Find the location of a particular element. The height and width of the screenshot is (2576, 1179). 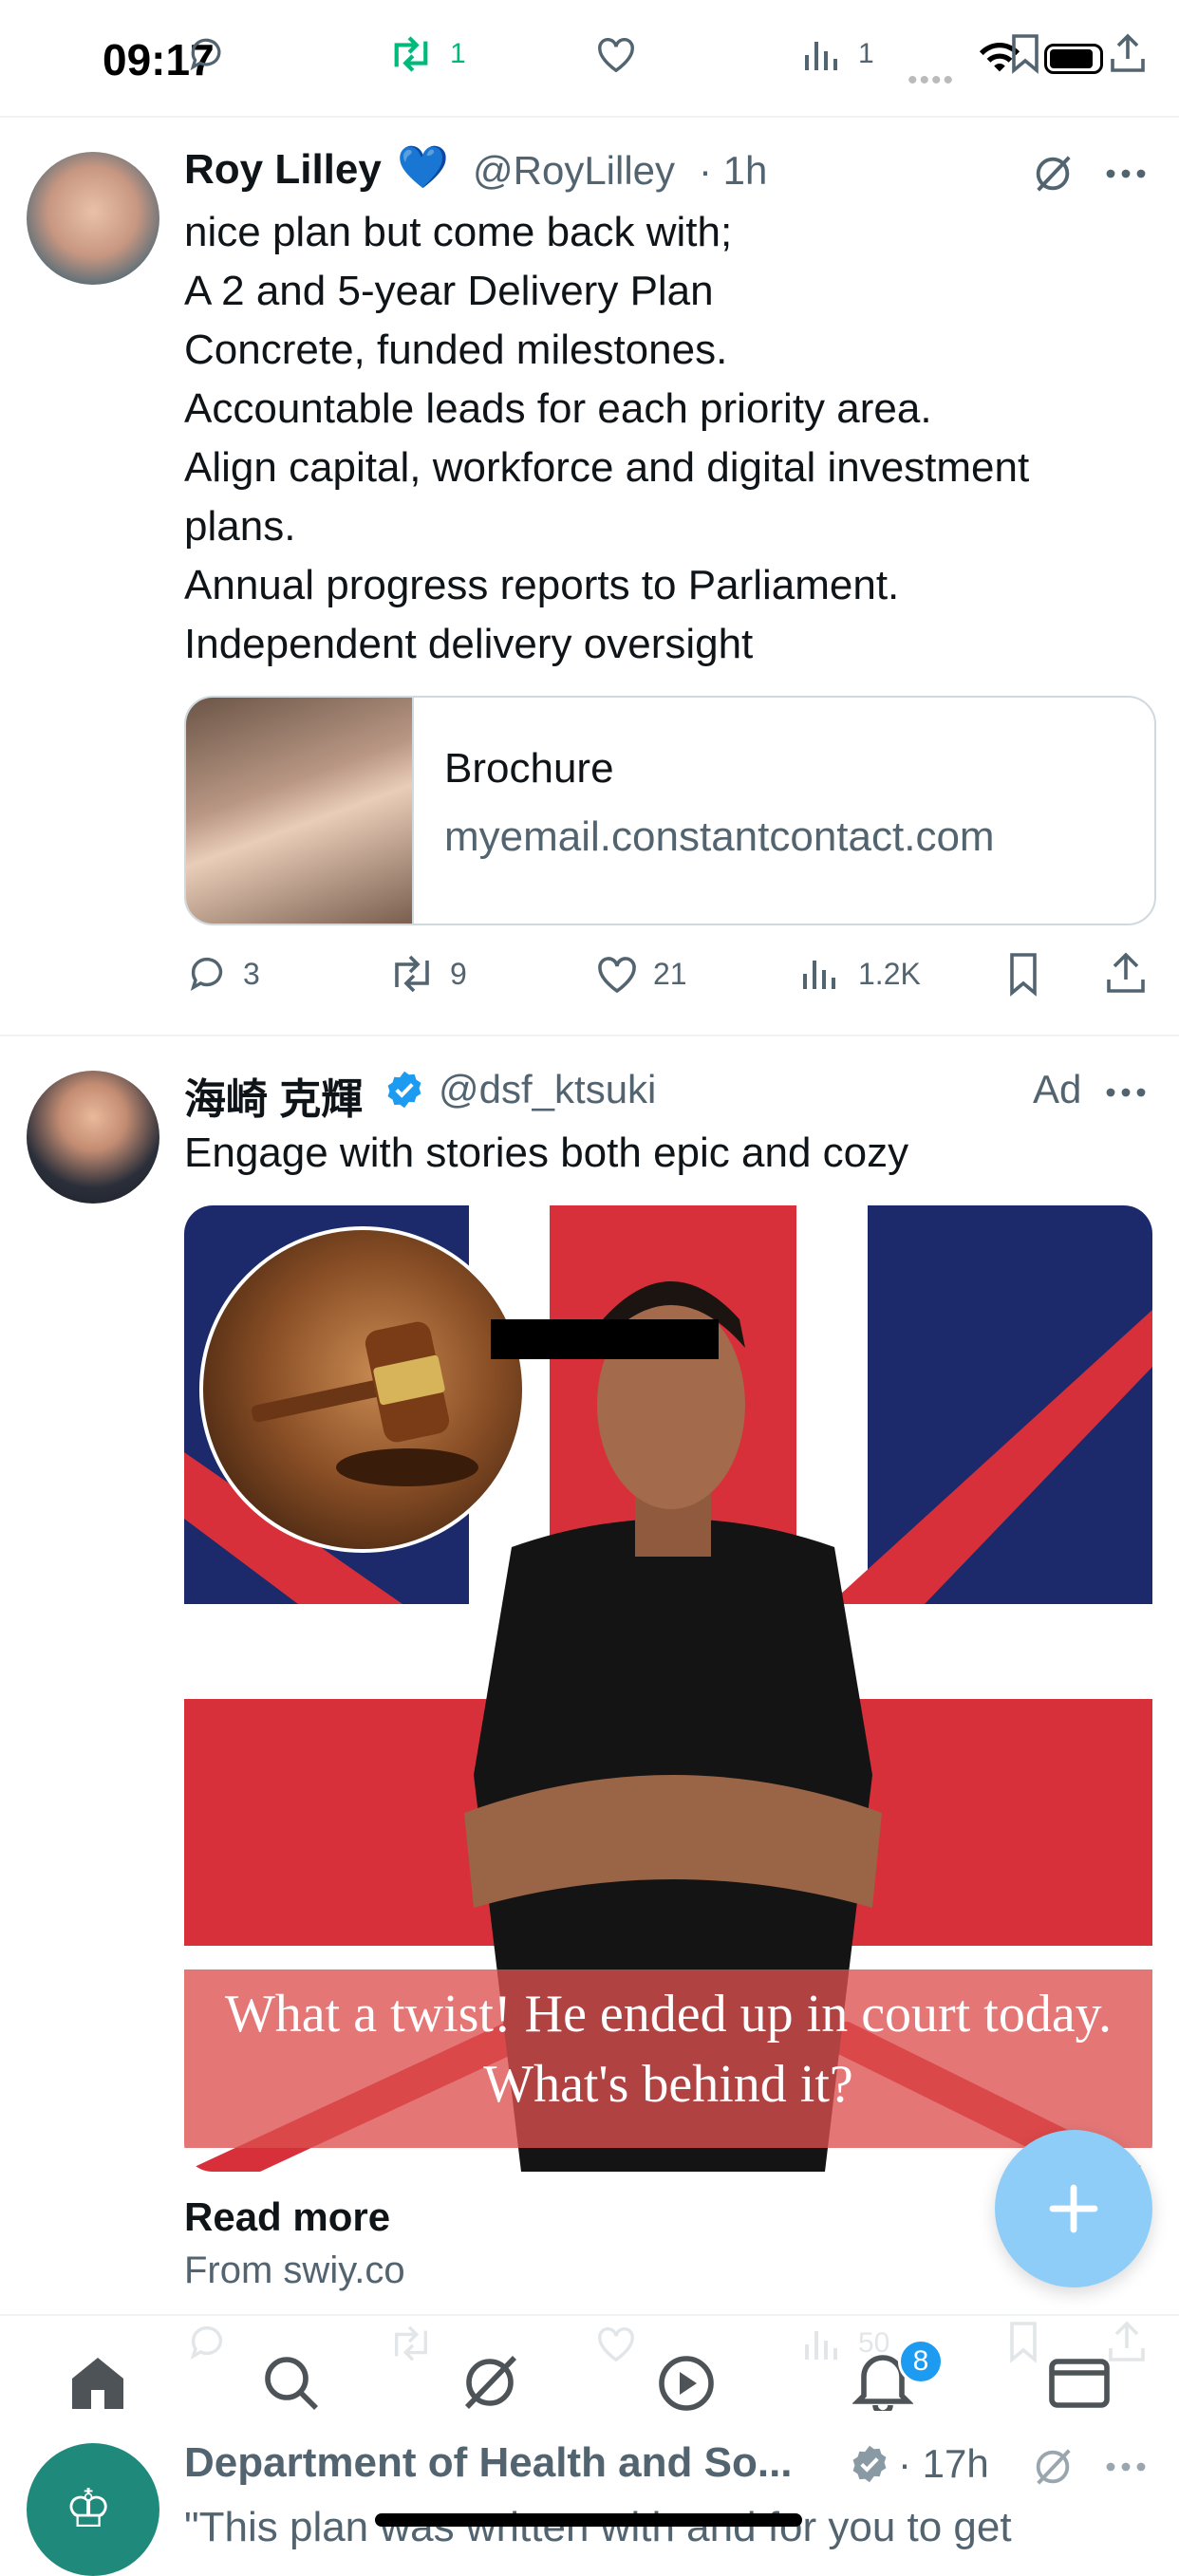

avatar: ♔ is located at coordinates (93, 2509).